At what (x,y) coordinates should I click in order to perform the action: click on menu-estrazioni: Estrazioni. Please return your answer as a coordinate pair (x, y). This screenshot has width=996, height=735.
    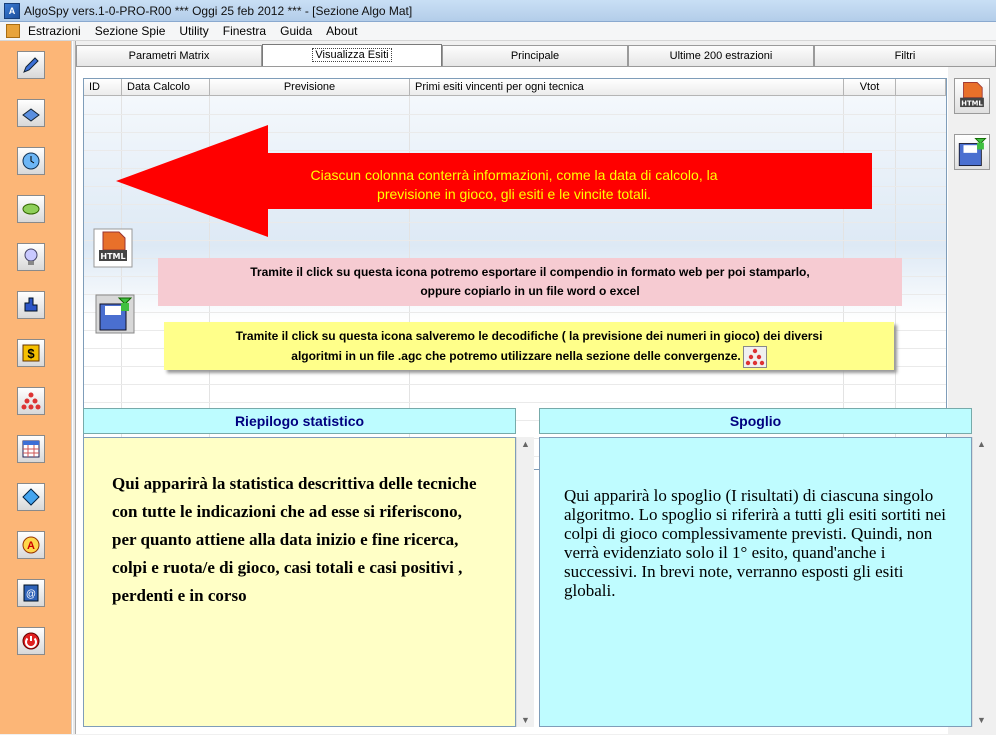
    Looking at the image, I should click on (54, 31).